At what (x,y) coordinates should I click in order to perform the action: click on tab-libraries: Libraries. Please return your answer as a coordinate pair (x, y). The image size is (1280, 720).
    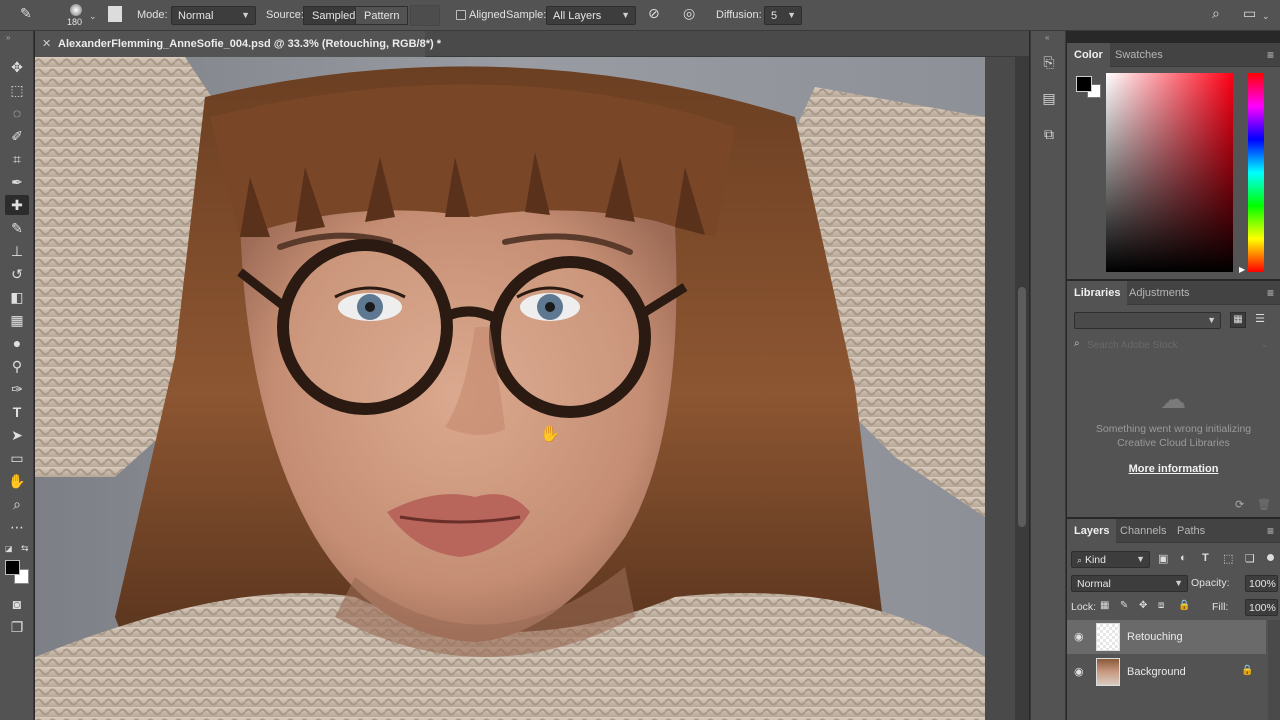
    Looking at the image, I should click on (1097, 293).